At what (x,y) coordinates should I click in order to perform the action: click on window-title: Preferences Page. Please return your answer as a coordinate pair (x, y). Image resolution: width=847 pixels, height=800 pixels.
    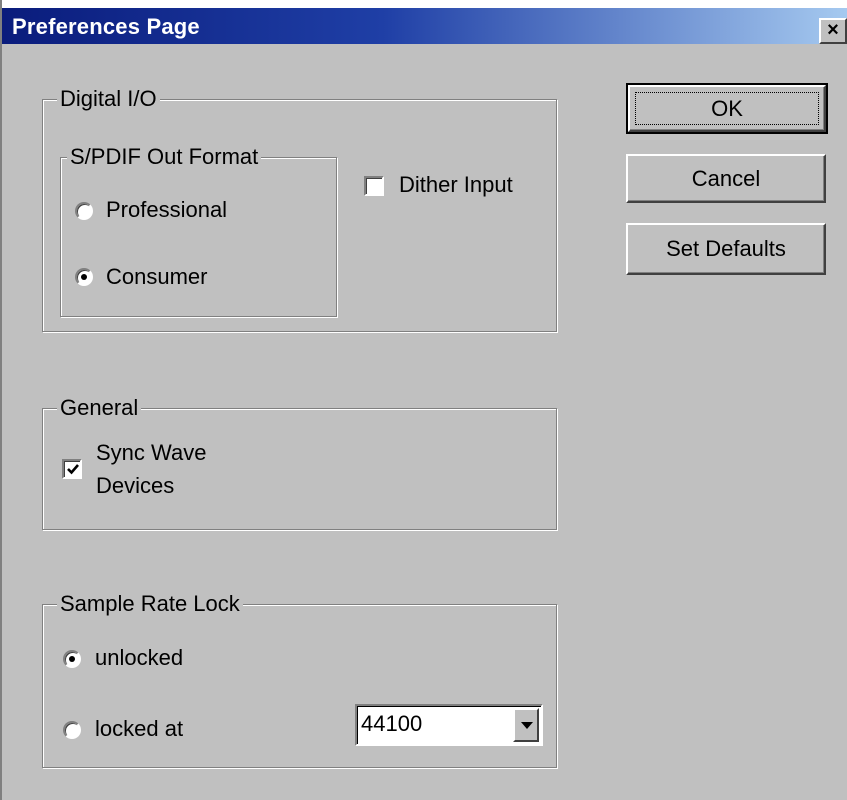
    Looking at the image, I should click on (106, 26).